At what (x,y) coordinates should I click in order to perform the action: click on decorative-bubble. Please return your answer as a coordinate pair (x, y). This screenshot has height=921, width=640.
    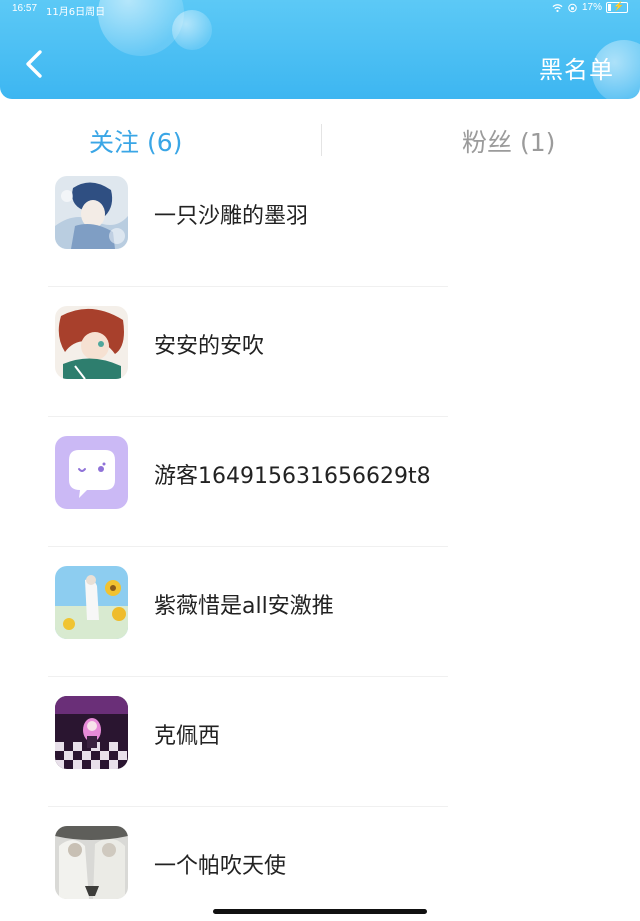
    Looking at the image, I should click on (192, 30).